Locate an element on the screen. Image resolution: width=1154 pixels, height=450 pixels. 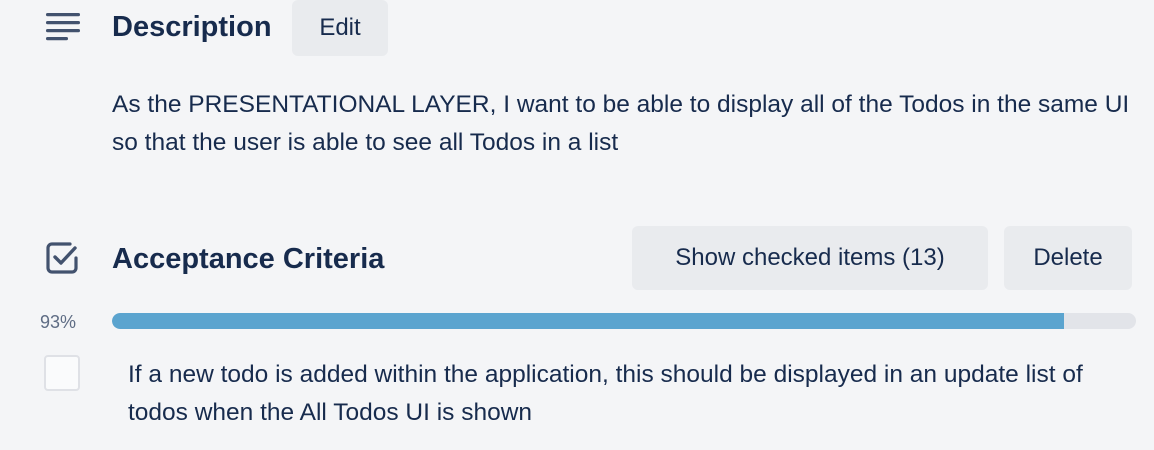
checklist-title: Acceptance Criteria is located at coordinates (248, 259).